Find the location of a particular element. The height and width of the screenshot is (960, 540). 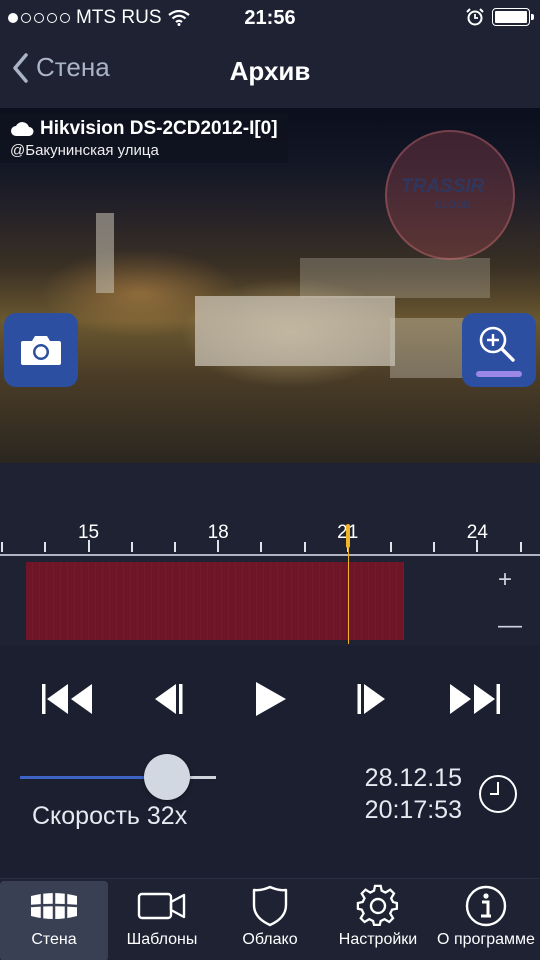

page-title: Архив is located at coordinates (270, 71).